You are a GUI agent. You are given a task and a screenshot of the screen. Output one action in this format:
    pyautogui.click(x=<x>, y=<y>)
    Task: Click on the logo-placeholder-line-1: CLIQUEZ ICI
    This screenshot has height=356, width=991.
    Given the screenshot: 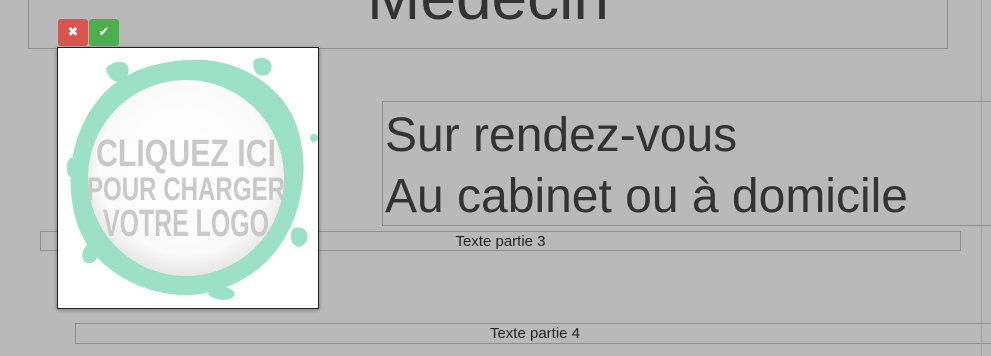 What is the action you would take?
    pyautogui.click(x=186, y=154)
    